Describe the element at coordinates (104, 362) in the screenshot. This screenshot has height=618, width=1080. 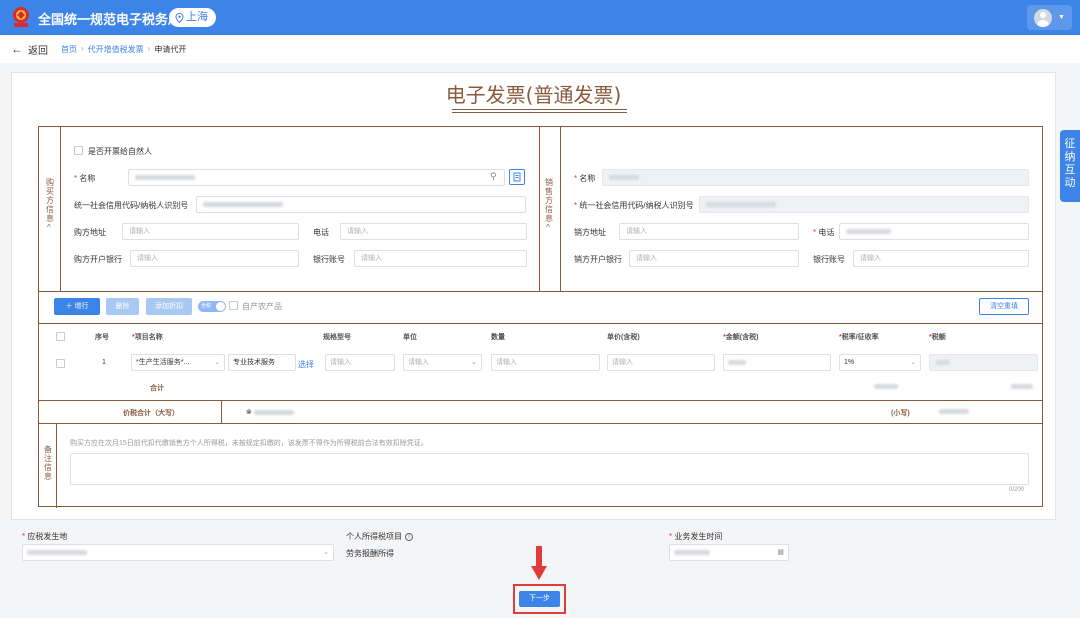
I see `row-index: 1` at that location.